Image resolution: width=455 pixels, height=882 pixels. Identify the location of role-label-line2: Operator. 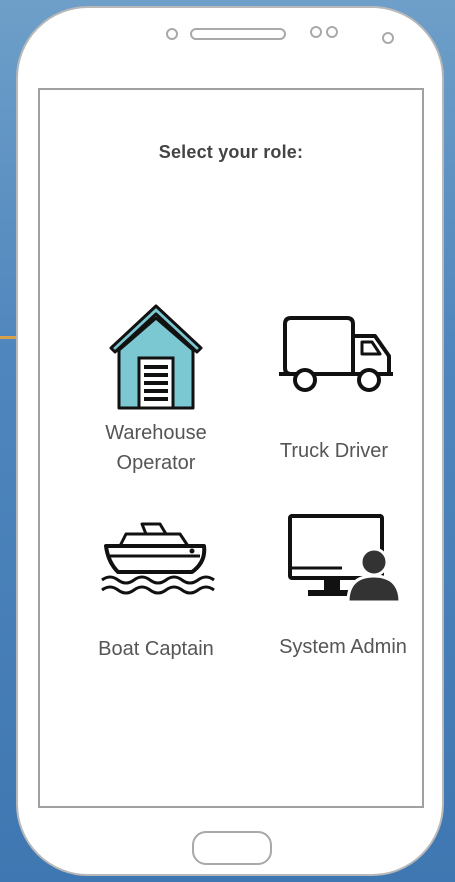
(156, 463).